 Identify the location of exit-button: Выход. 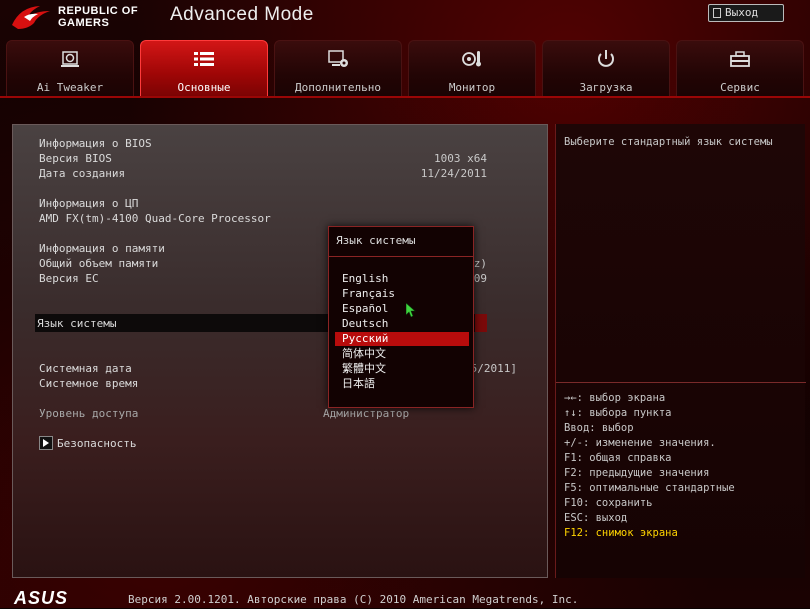
(746, 13).